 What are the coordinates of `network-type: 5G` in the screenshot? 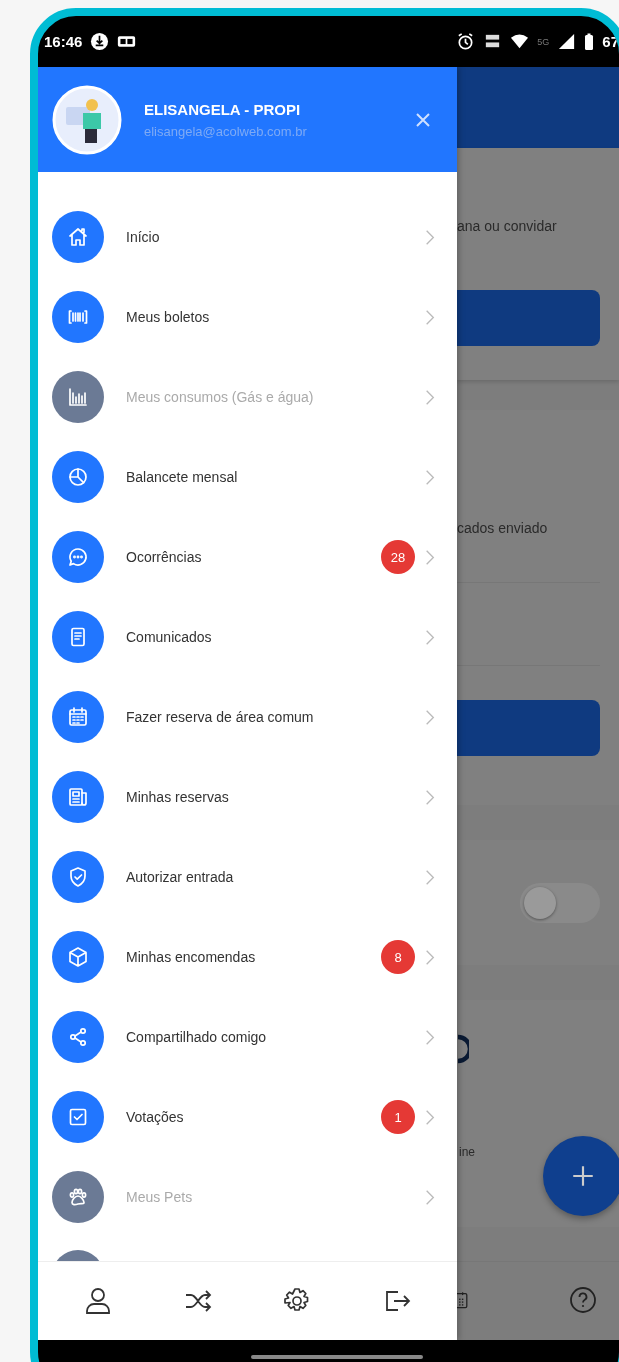 It's located at (543, 41).